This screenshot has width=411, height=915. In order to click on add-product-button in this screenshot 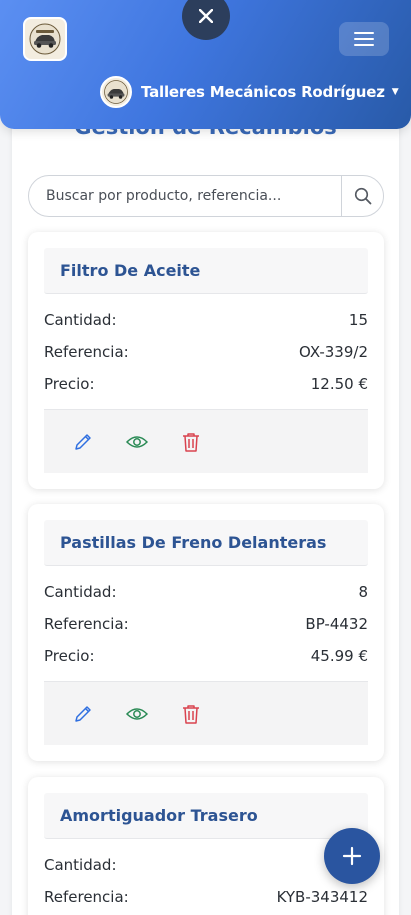, I will do `click(352, 856)`.